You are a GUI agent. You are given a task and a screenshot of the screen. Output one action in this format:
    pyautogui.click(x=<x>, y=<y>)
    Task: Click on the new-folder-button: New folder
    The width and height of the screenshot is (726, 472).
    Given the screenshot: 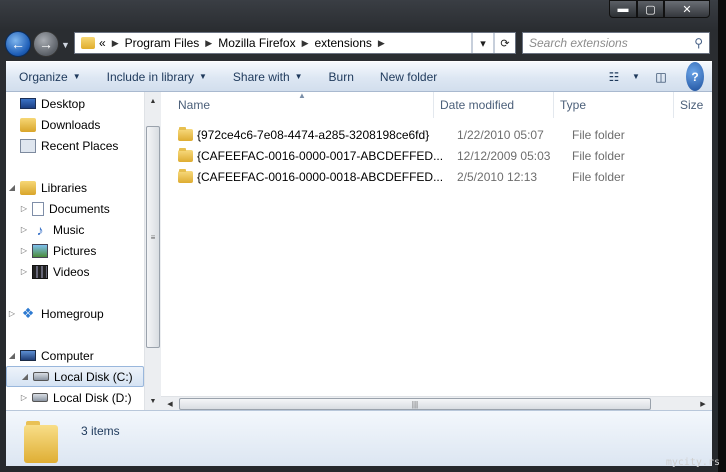 What is the action you would take?
    pyautogui.click(x=408, y=76)
    